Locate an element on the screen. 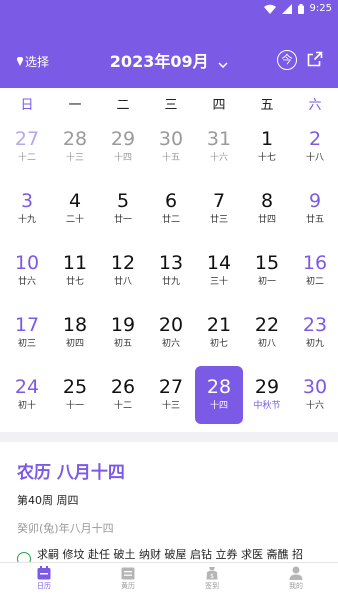 The image size is (338, 601). calendar-day: 9 廿五 is located at coordinates (314, 209).